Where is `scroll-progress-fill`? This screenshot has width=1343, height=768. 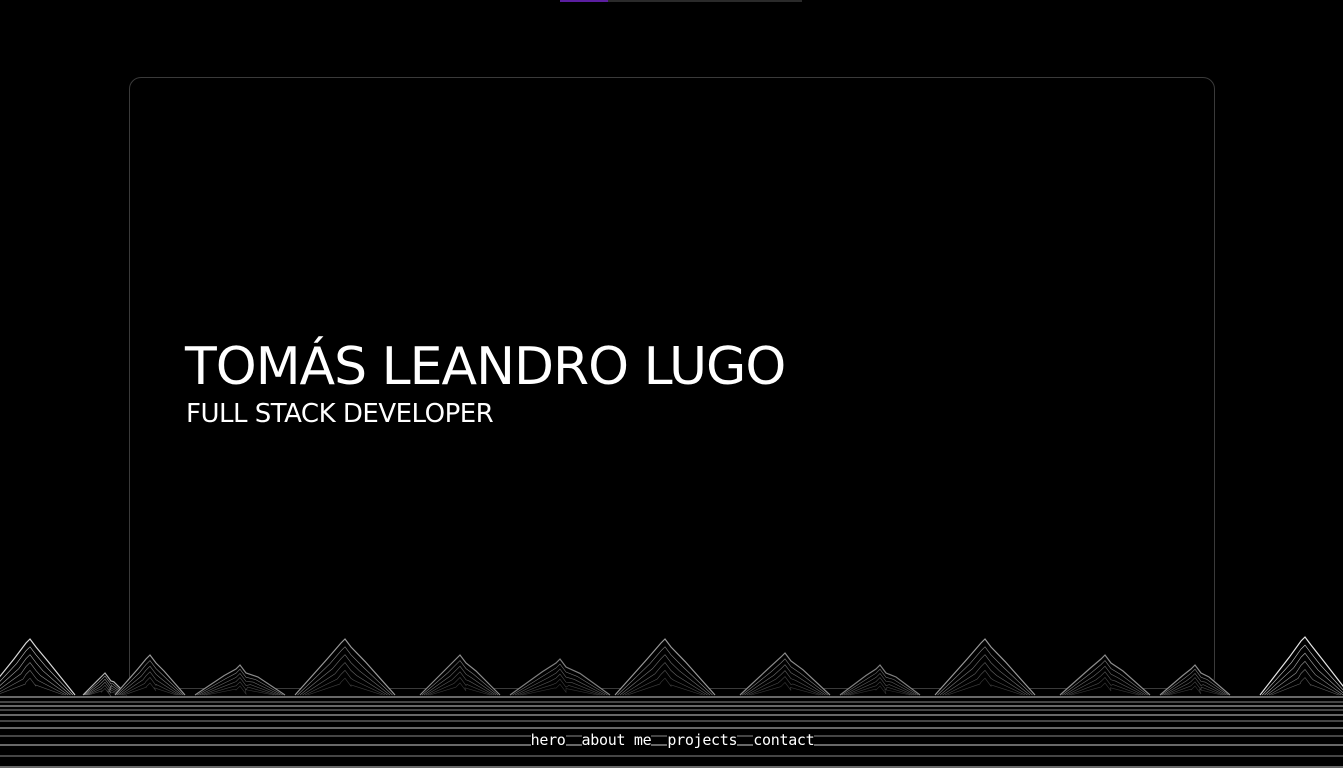
scroll-progress-fill is located at coordinates (584, 1).